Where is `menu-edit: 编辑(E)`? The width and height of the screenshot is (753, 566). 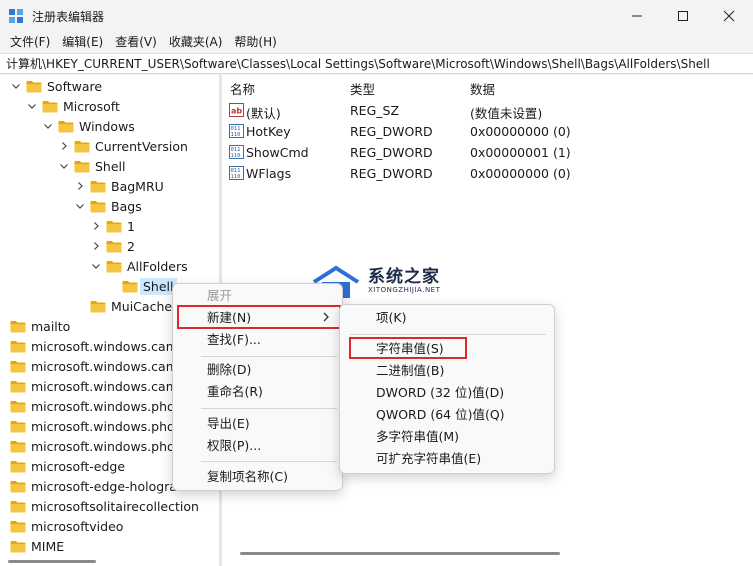 menu-edit: 编辑(E) is located at coordinates (82, 42).